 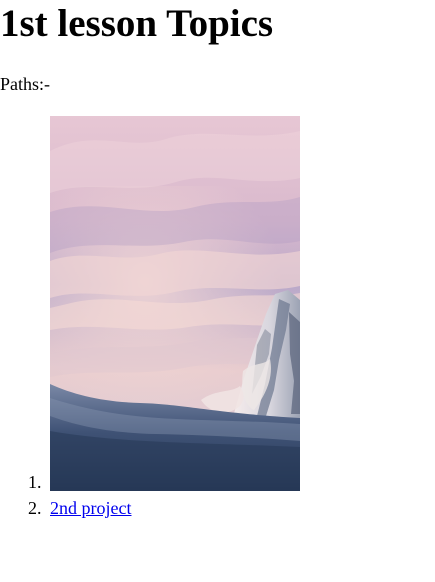 I want to click on second-project-link: 2nd project, so click(x=90, y=508).